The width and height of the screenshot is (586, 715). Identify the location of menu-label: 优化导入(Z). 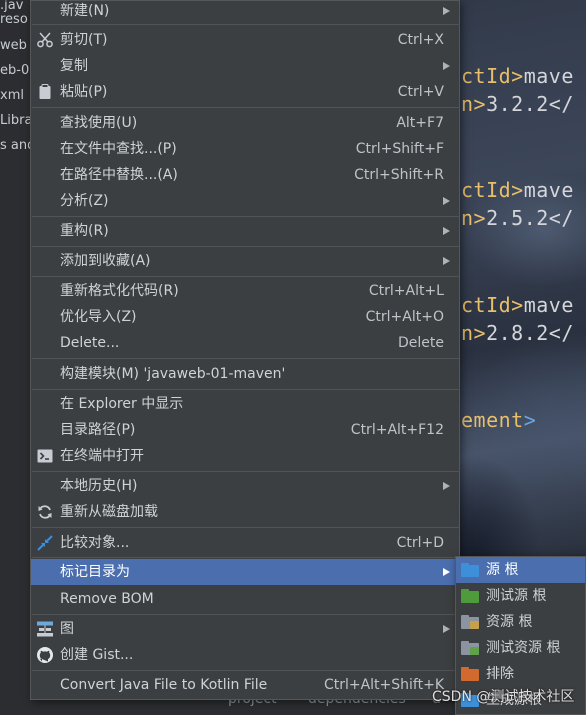
(98, 317).